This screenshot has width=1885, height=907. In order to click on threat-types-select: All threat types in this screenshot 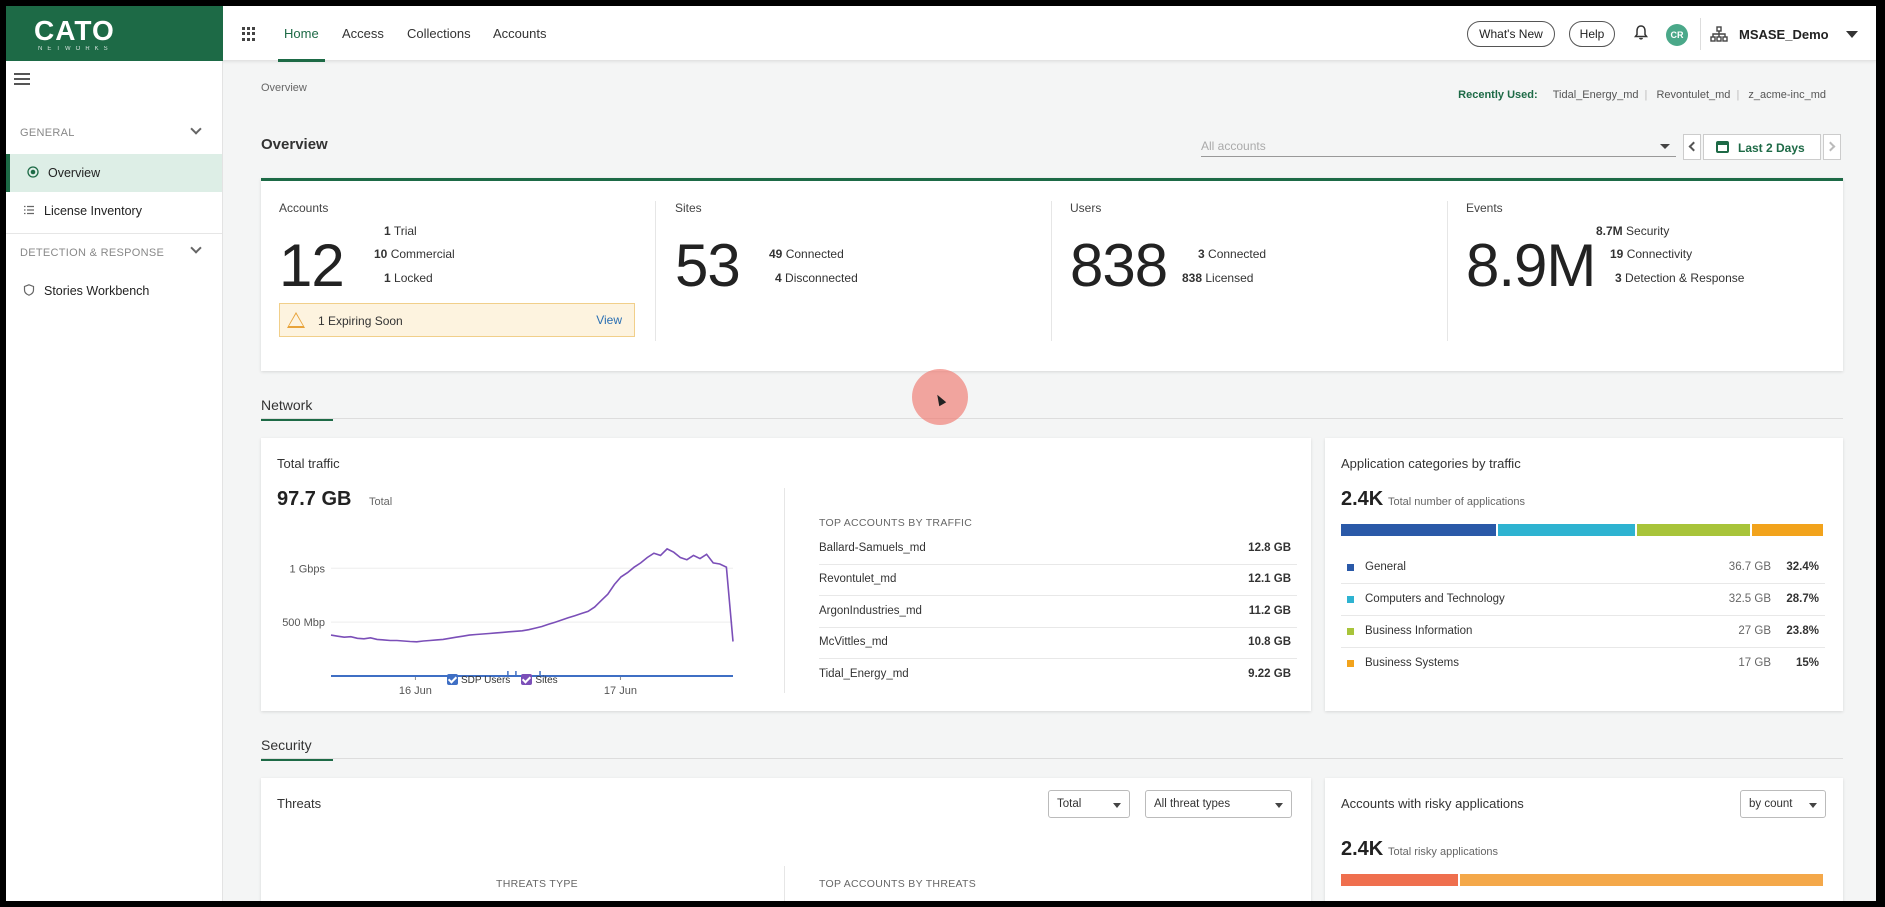, I will do `click(1218, 804)`.